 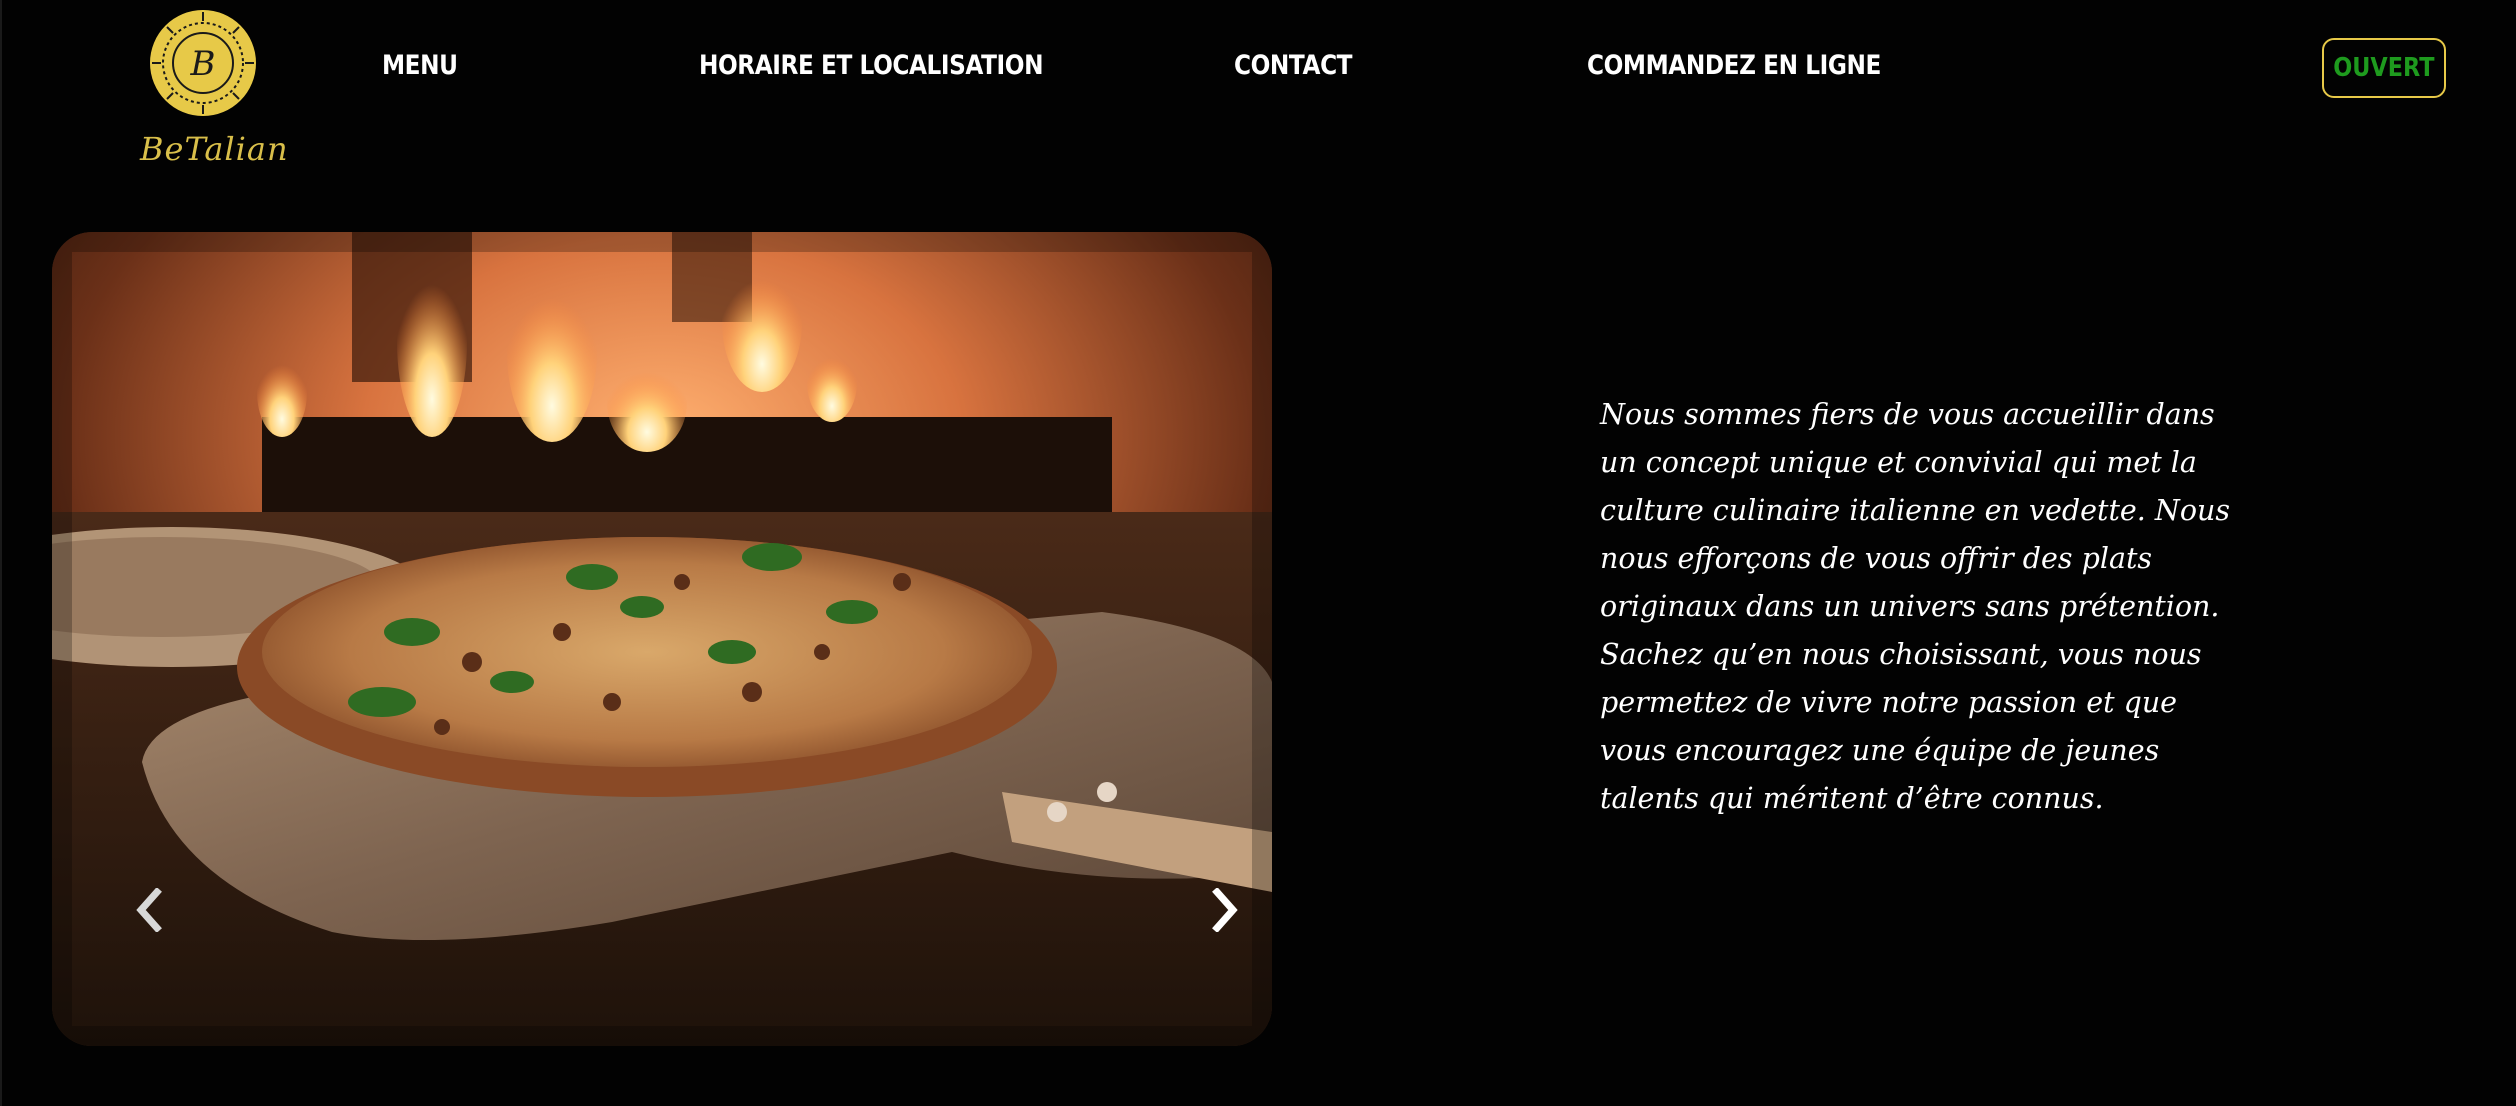 What do you see at coordinates (1734, 70) in the screenshot?
I see `nav-commandez-en-ligne: COMMANDEZ EN LIGNE` at bounding box center [1734, 70].